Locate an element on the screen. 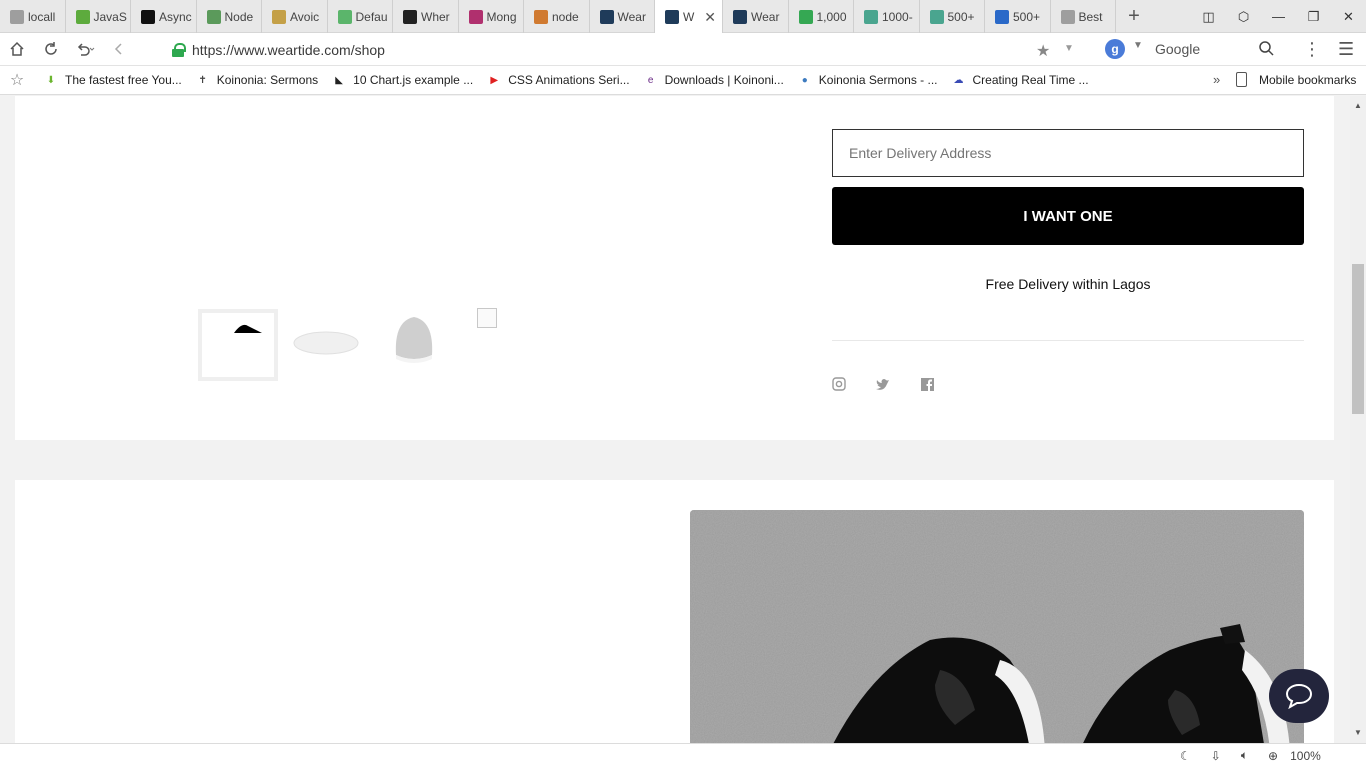 The image size is (1366, 768). scroll-up-arrow-icon: ▲ is located at coordinates (1358, 105).